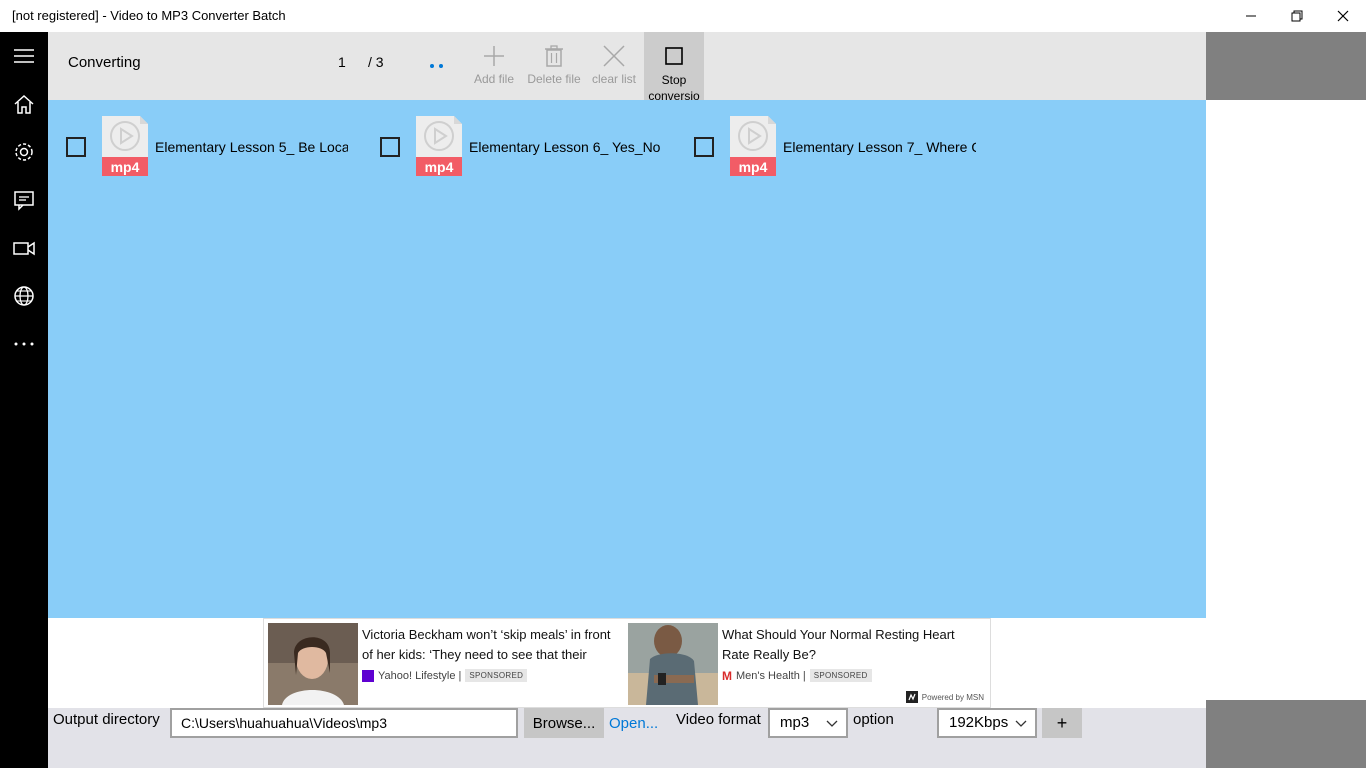  Describe the element at coordinates (911, 697) in the screenshot. I see `msn-logo-icon` at that location.